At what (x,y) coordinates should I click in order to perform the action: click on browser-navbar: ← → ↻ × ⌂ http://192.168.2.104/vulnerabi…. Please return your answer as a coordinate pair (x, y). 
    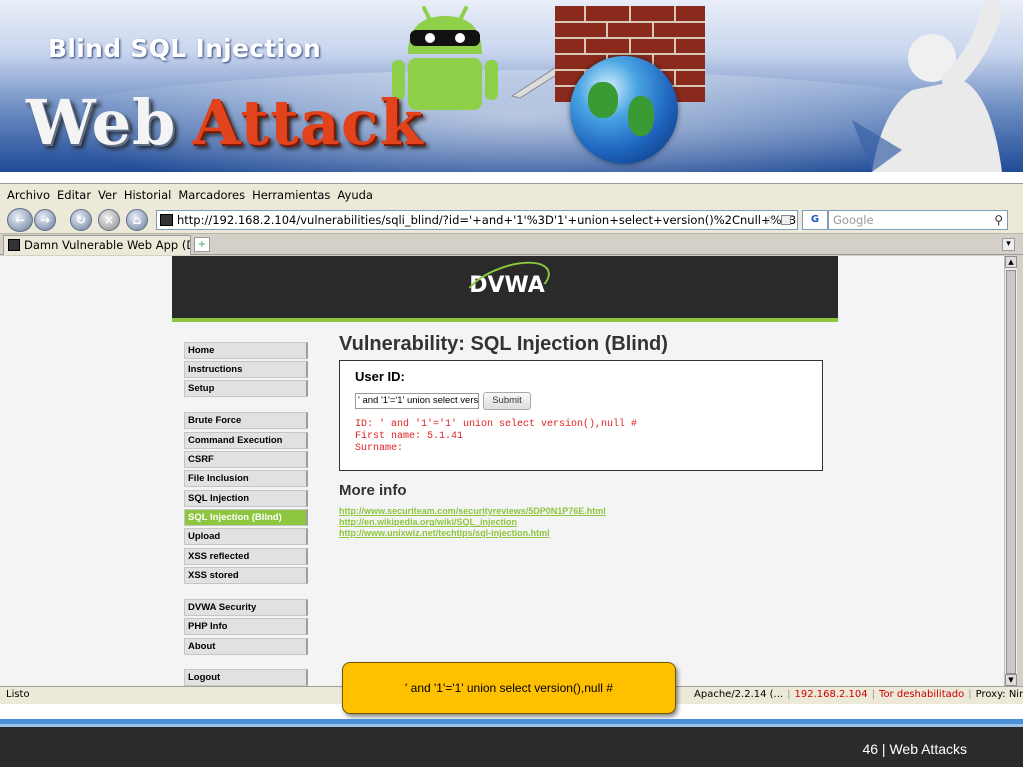
    Looking at the image, I should click on (511, 220).